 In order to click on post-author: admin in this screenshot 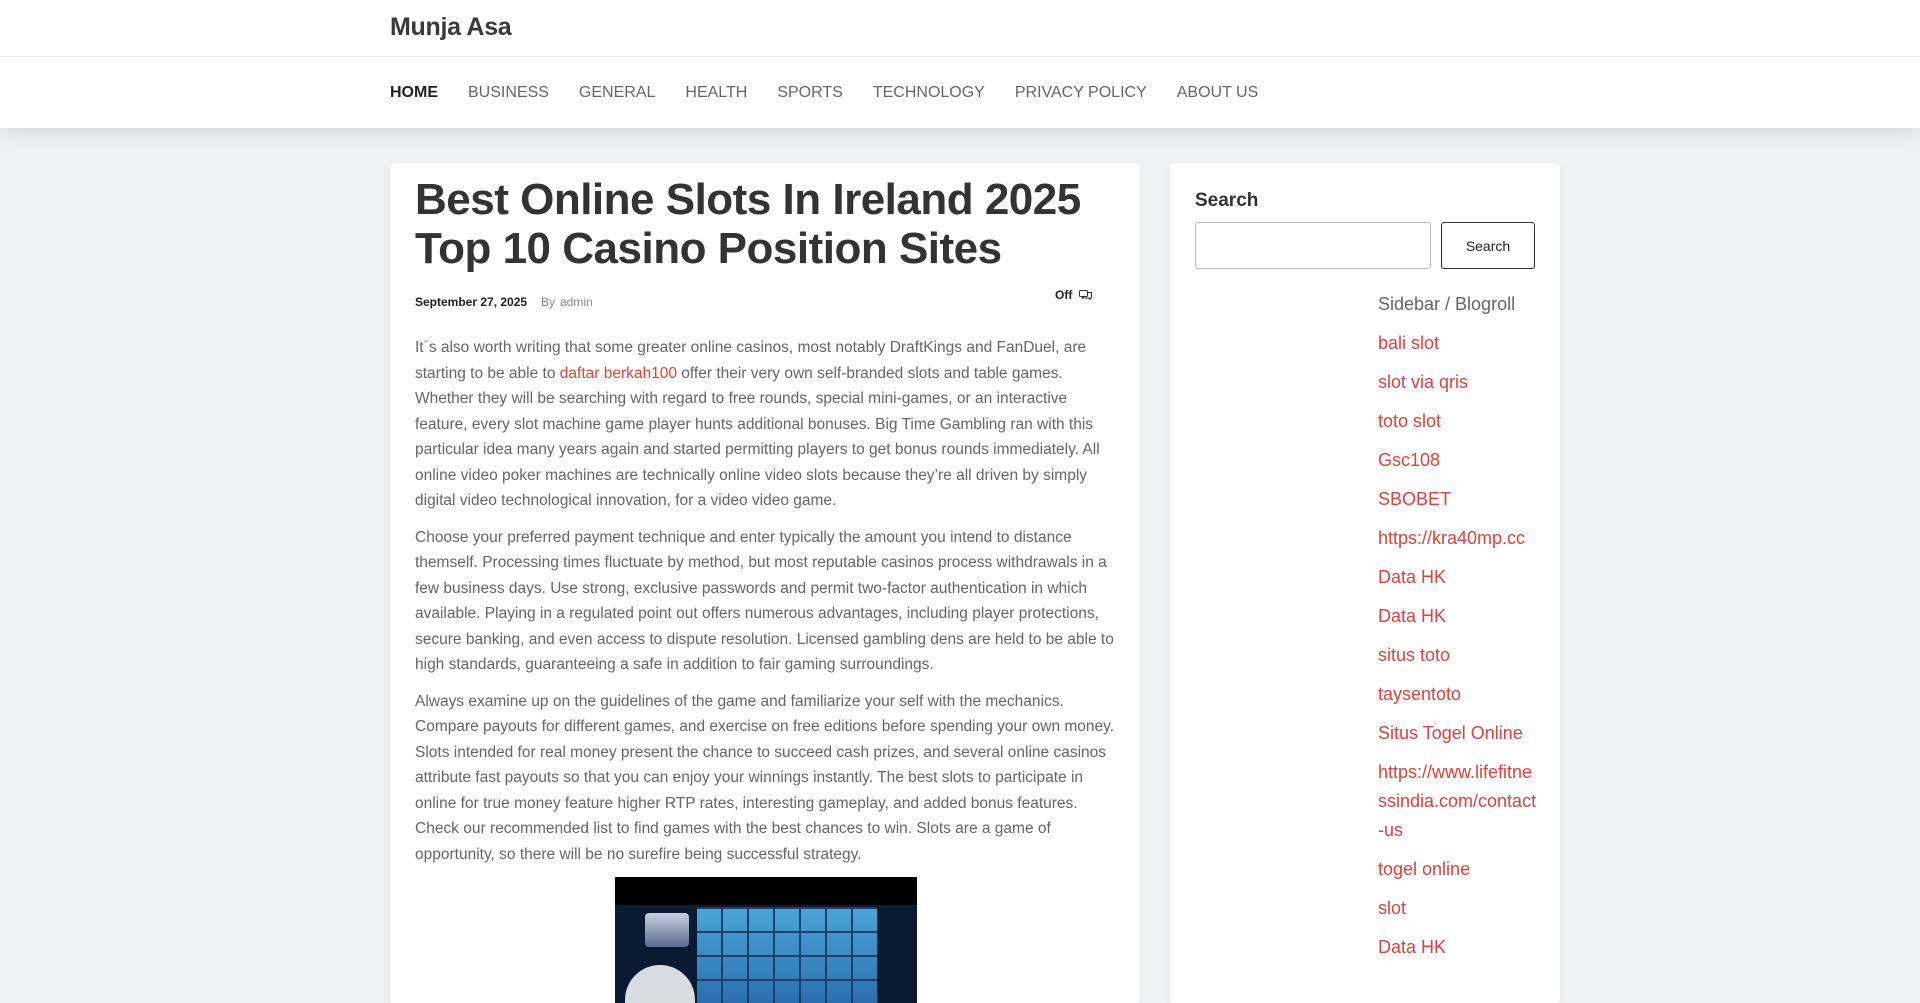, I will do `click(576, 302)`.